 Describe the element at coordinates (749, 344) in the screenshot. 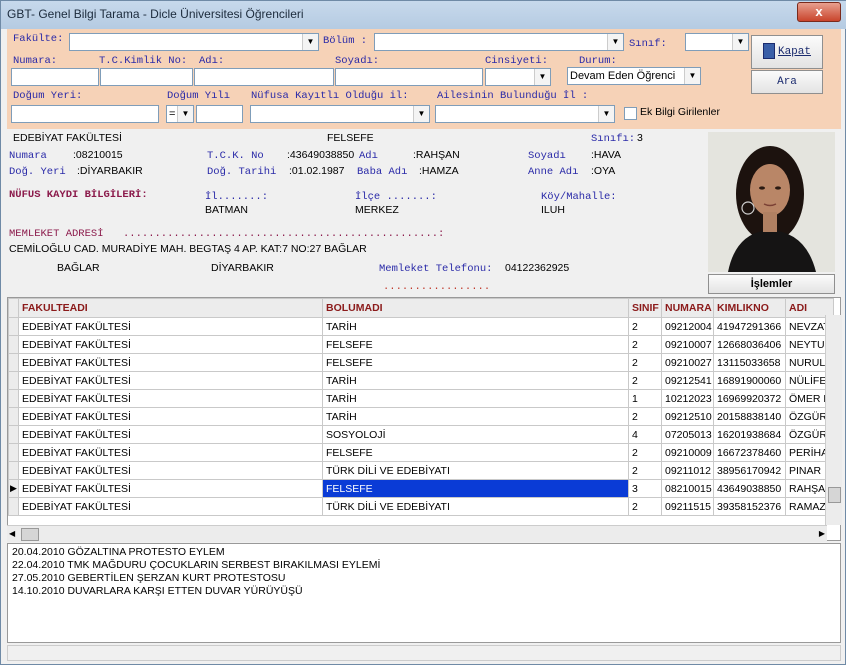

I see `table-cell: 12668036406` at that location.